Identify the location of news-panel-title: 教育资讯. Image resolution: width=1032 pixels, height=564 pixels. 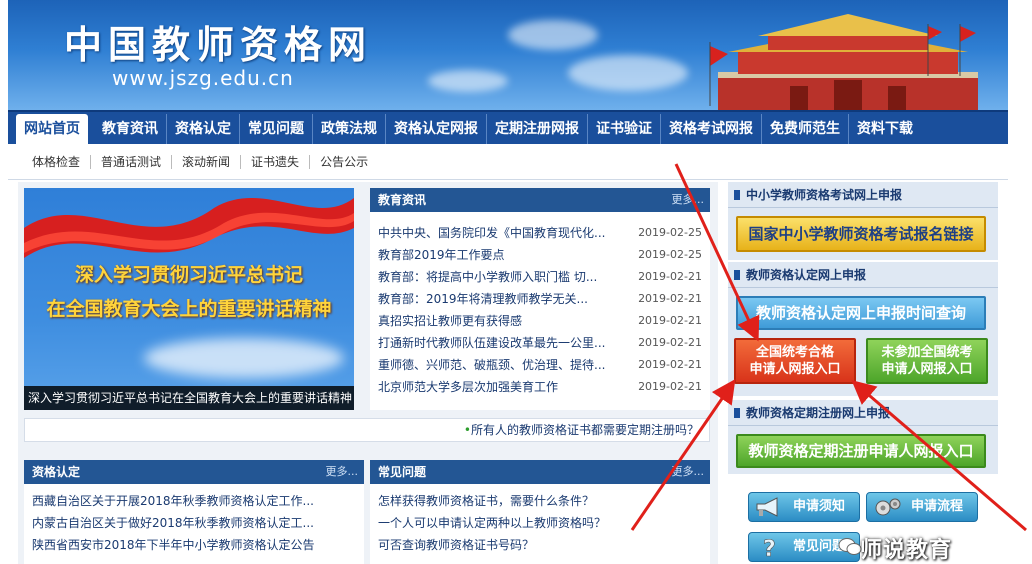
(402, 200).